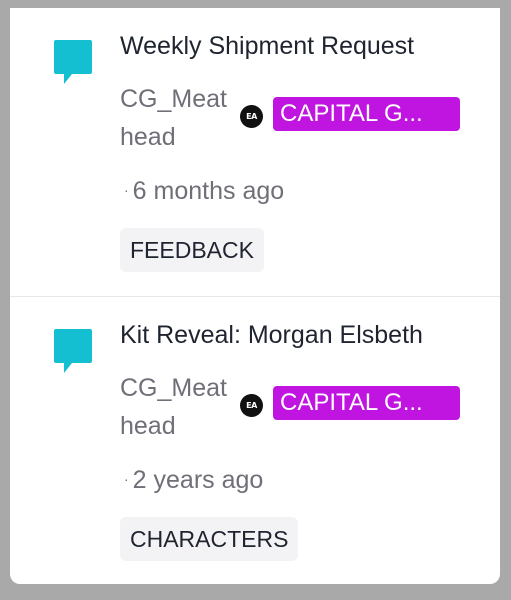 The width and height of the screenshot is (511, 600). What do you see at coordinates (267, 46) in the screenshot?
I see `thread-title: Weekly Shipment Request` at bounding box center [267, 46].